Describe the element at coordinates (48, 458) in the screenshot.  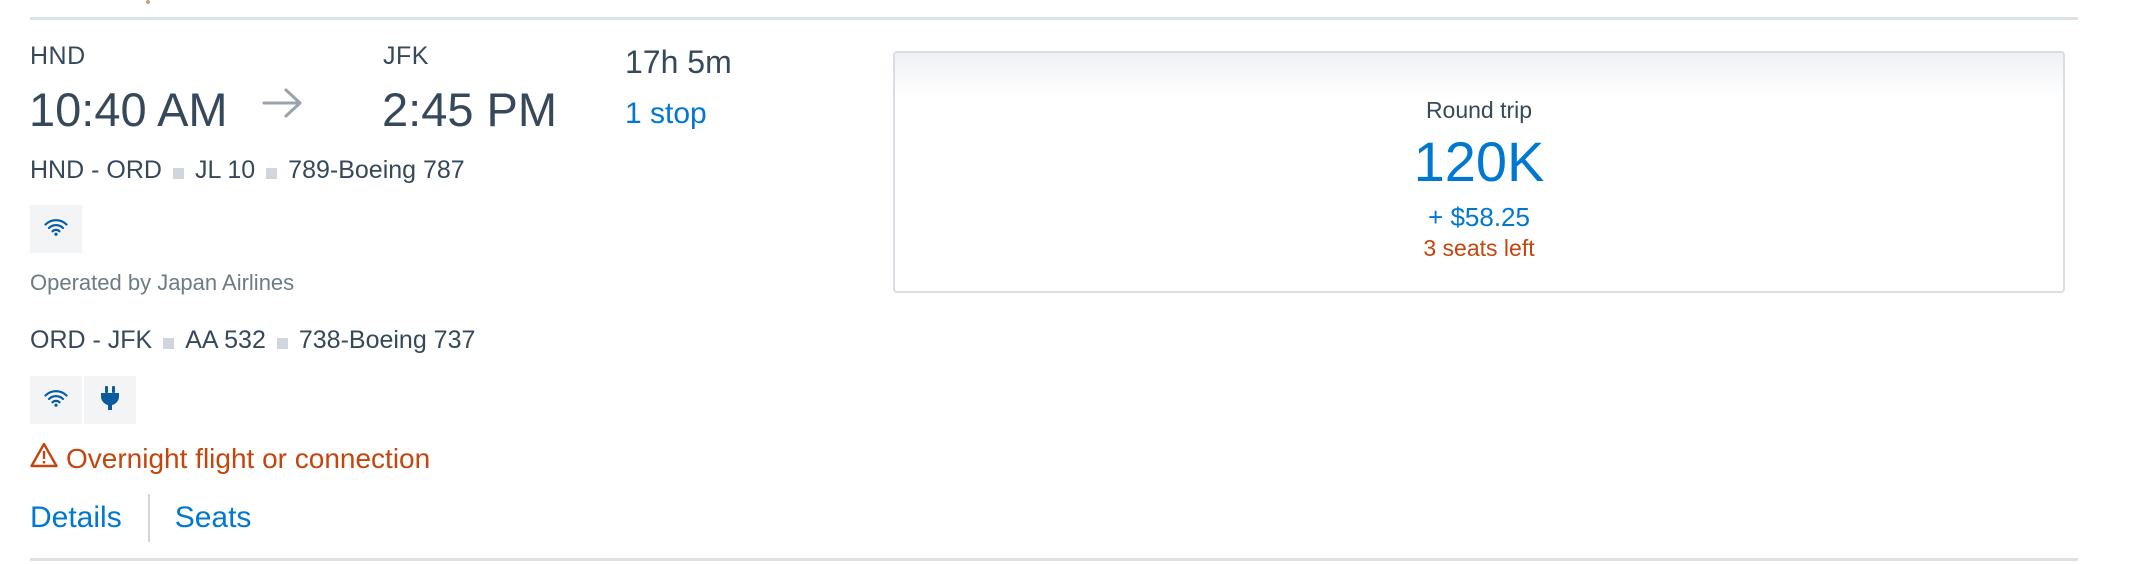
I see `warning-triangle-icon` at that location.